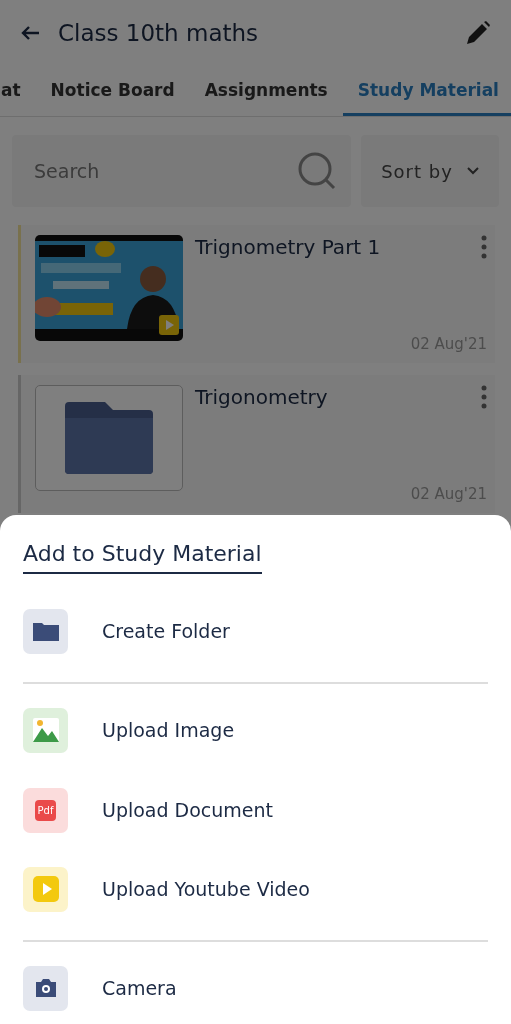 This screenshot has width=511, height=1024. Describe the element at coordinates (255, 986) in the screenshot. I see `option-row: Camera` at that location.